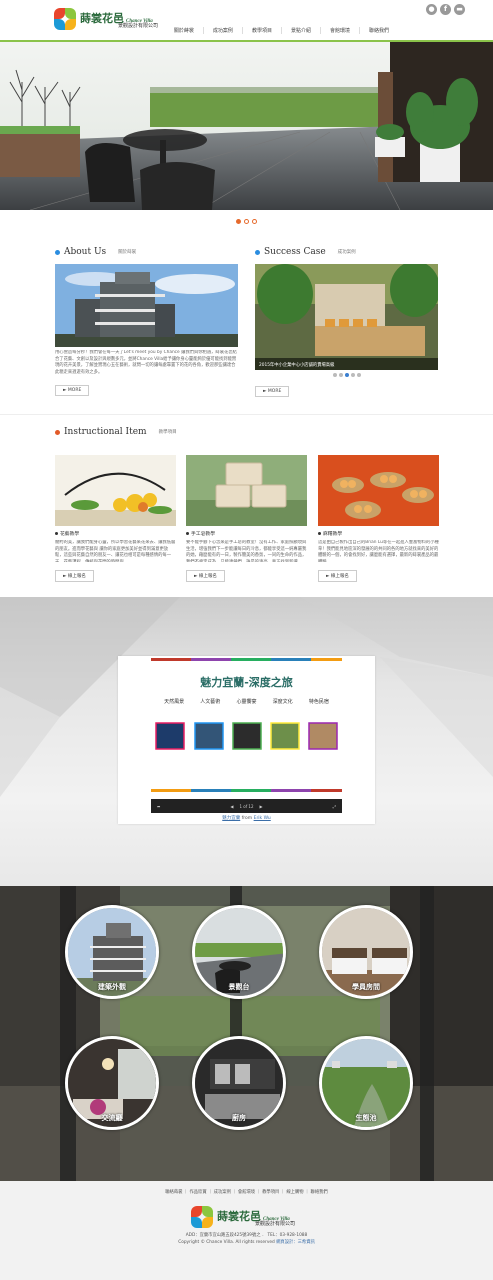 This screenshot has height=1280, width=493. What do you see at coordinates (210, 702) in the screenshot?
I see `slide-label: 人文藝術` at bounding box center [210, 702].